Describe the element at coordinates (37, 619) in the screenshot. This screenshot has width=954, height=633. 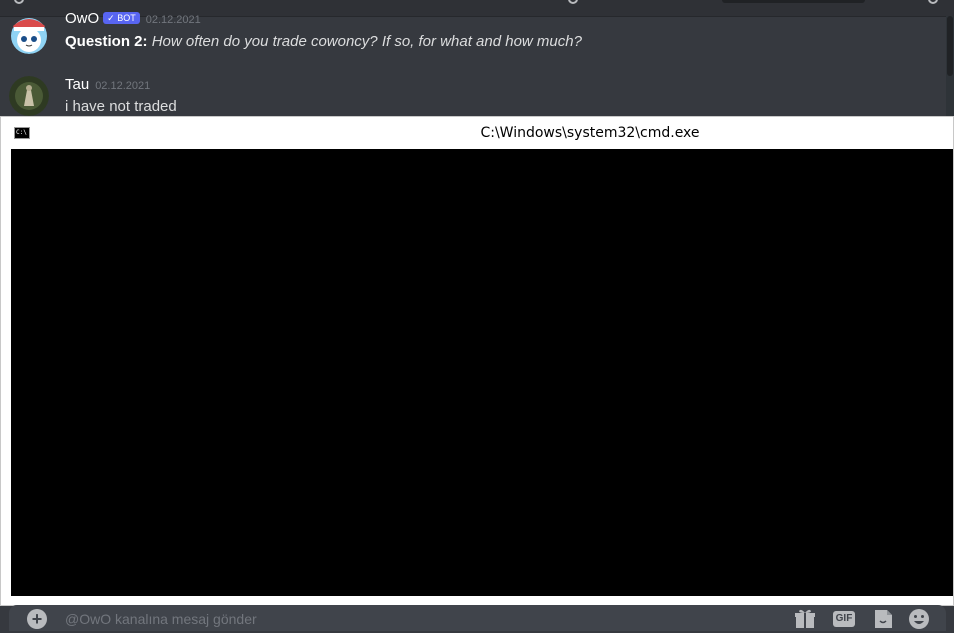
I see `add-attachment-button: +` at that location.